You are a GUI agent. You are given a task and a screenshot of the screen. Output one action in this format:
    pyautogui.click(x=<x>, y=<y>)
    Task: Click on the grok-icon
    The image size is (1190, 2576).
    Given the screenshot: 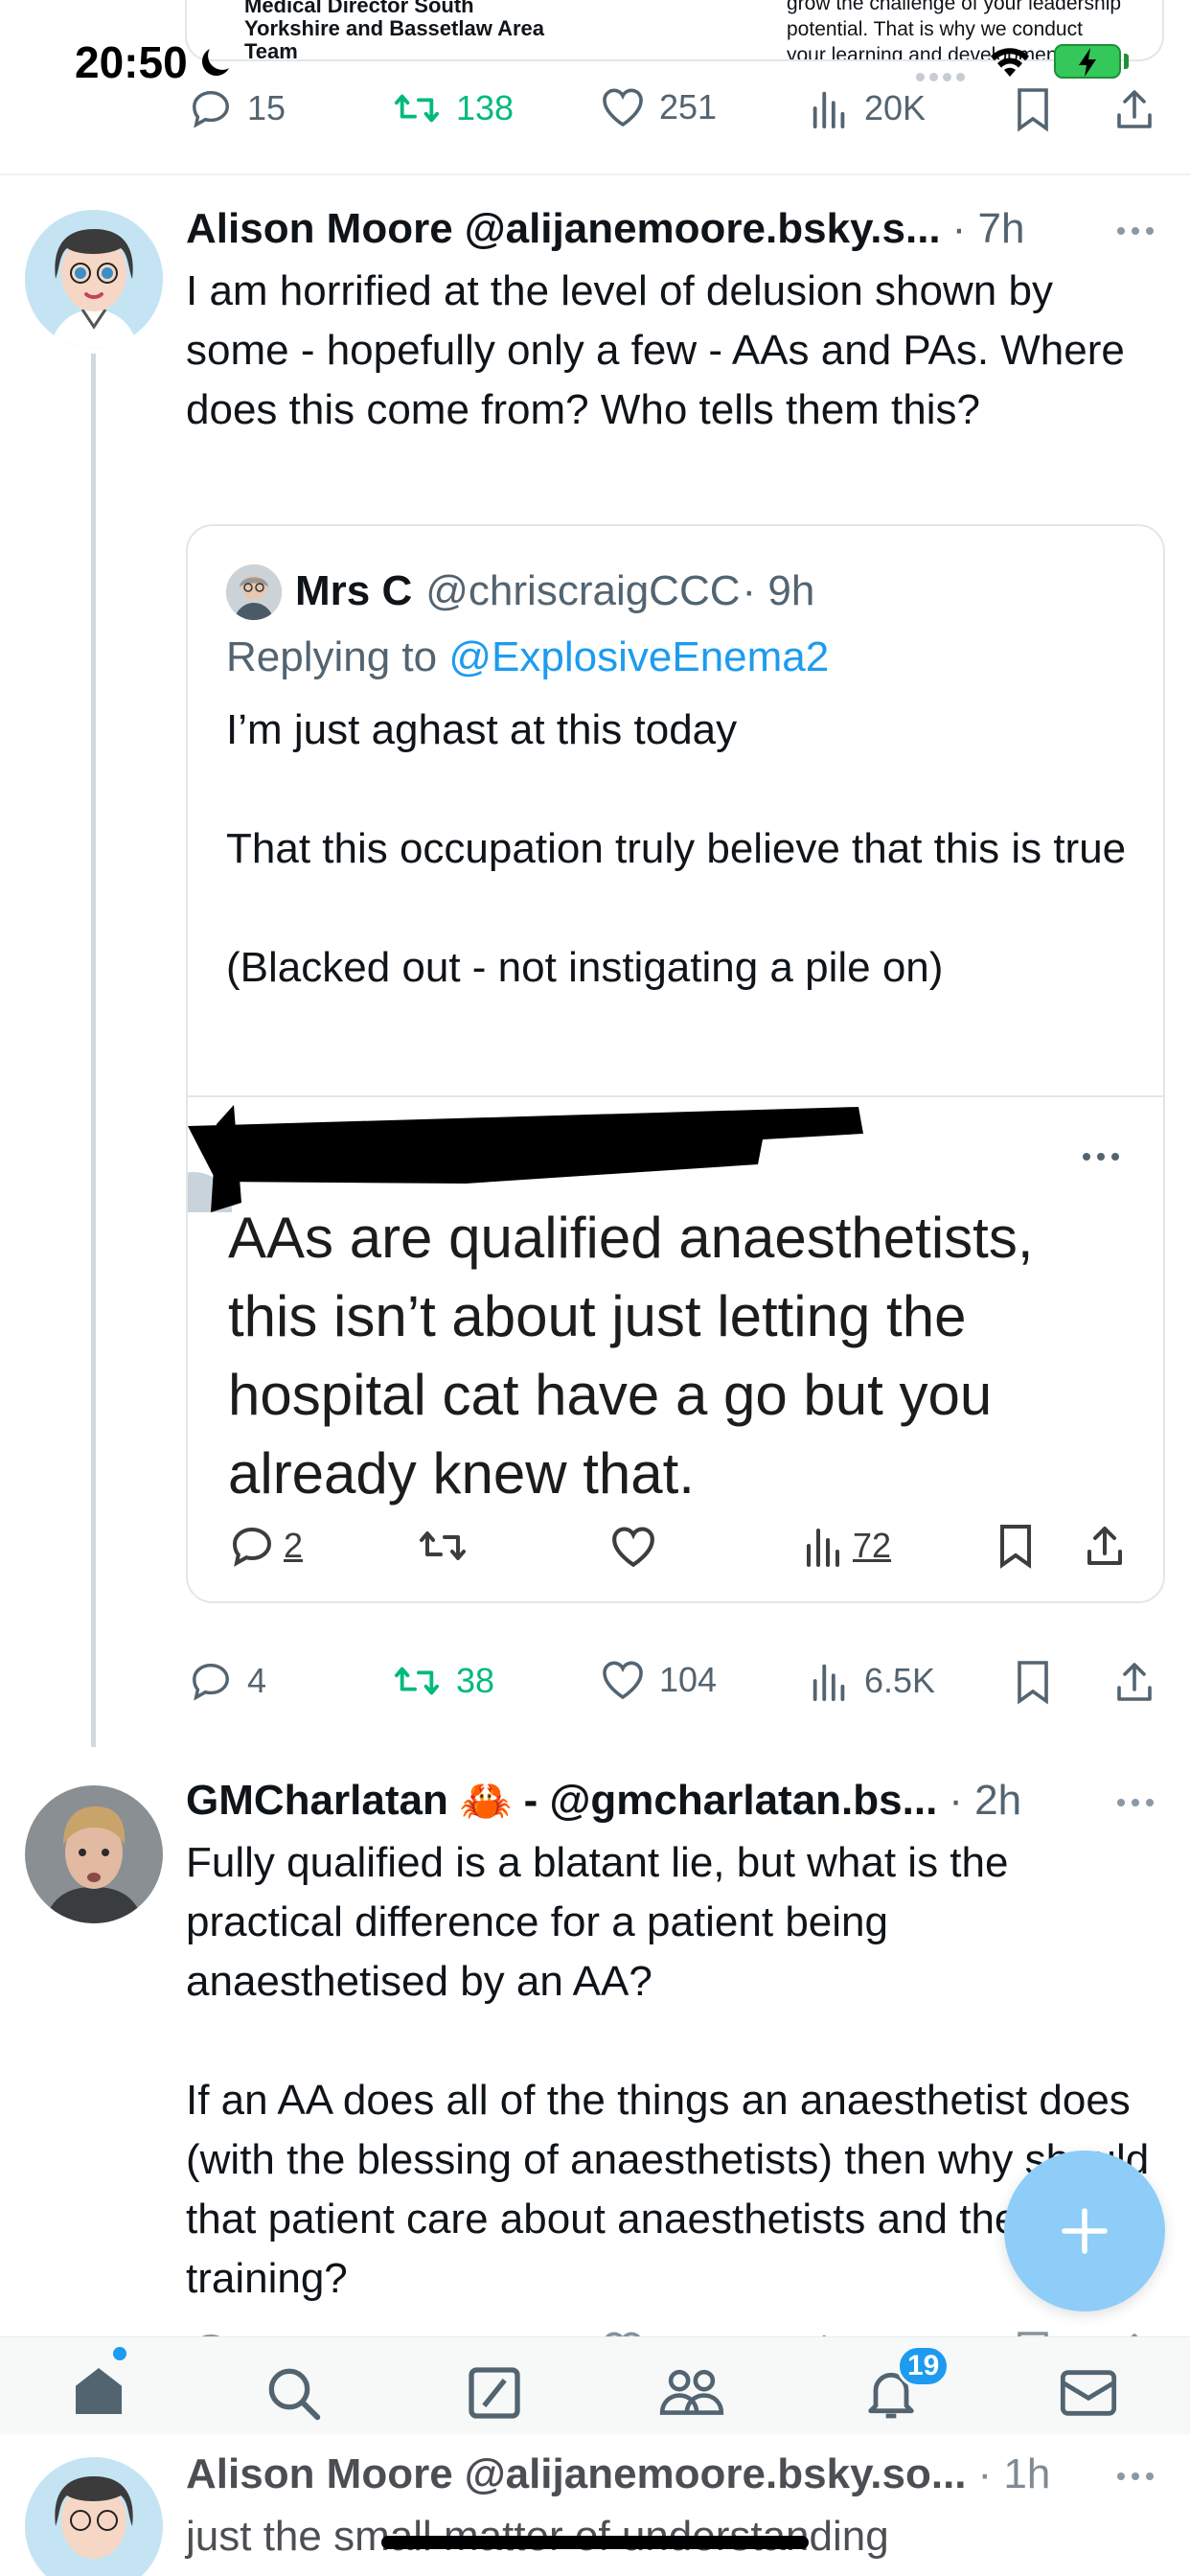 What is the action you would take?
    pyautogui.click(x=495, y=2393)
    